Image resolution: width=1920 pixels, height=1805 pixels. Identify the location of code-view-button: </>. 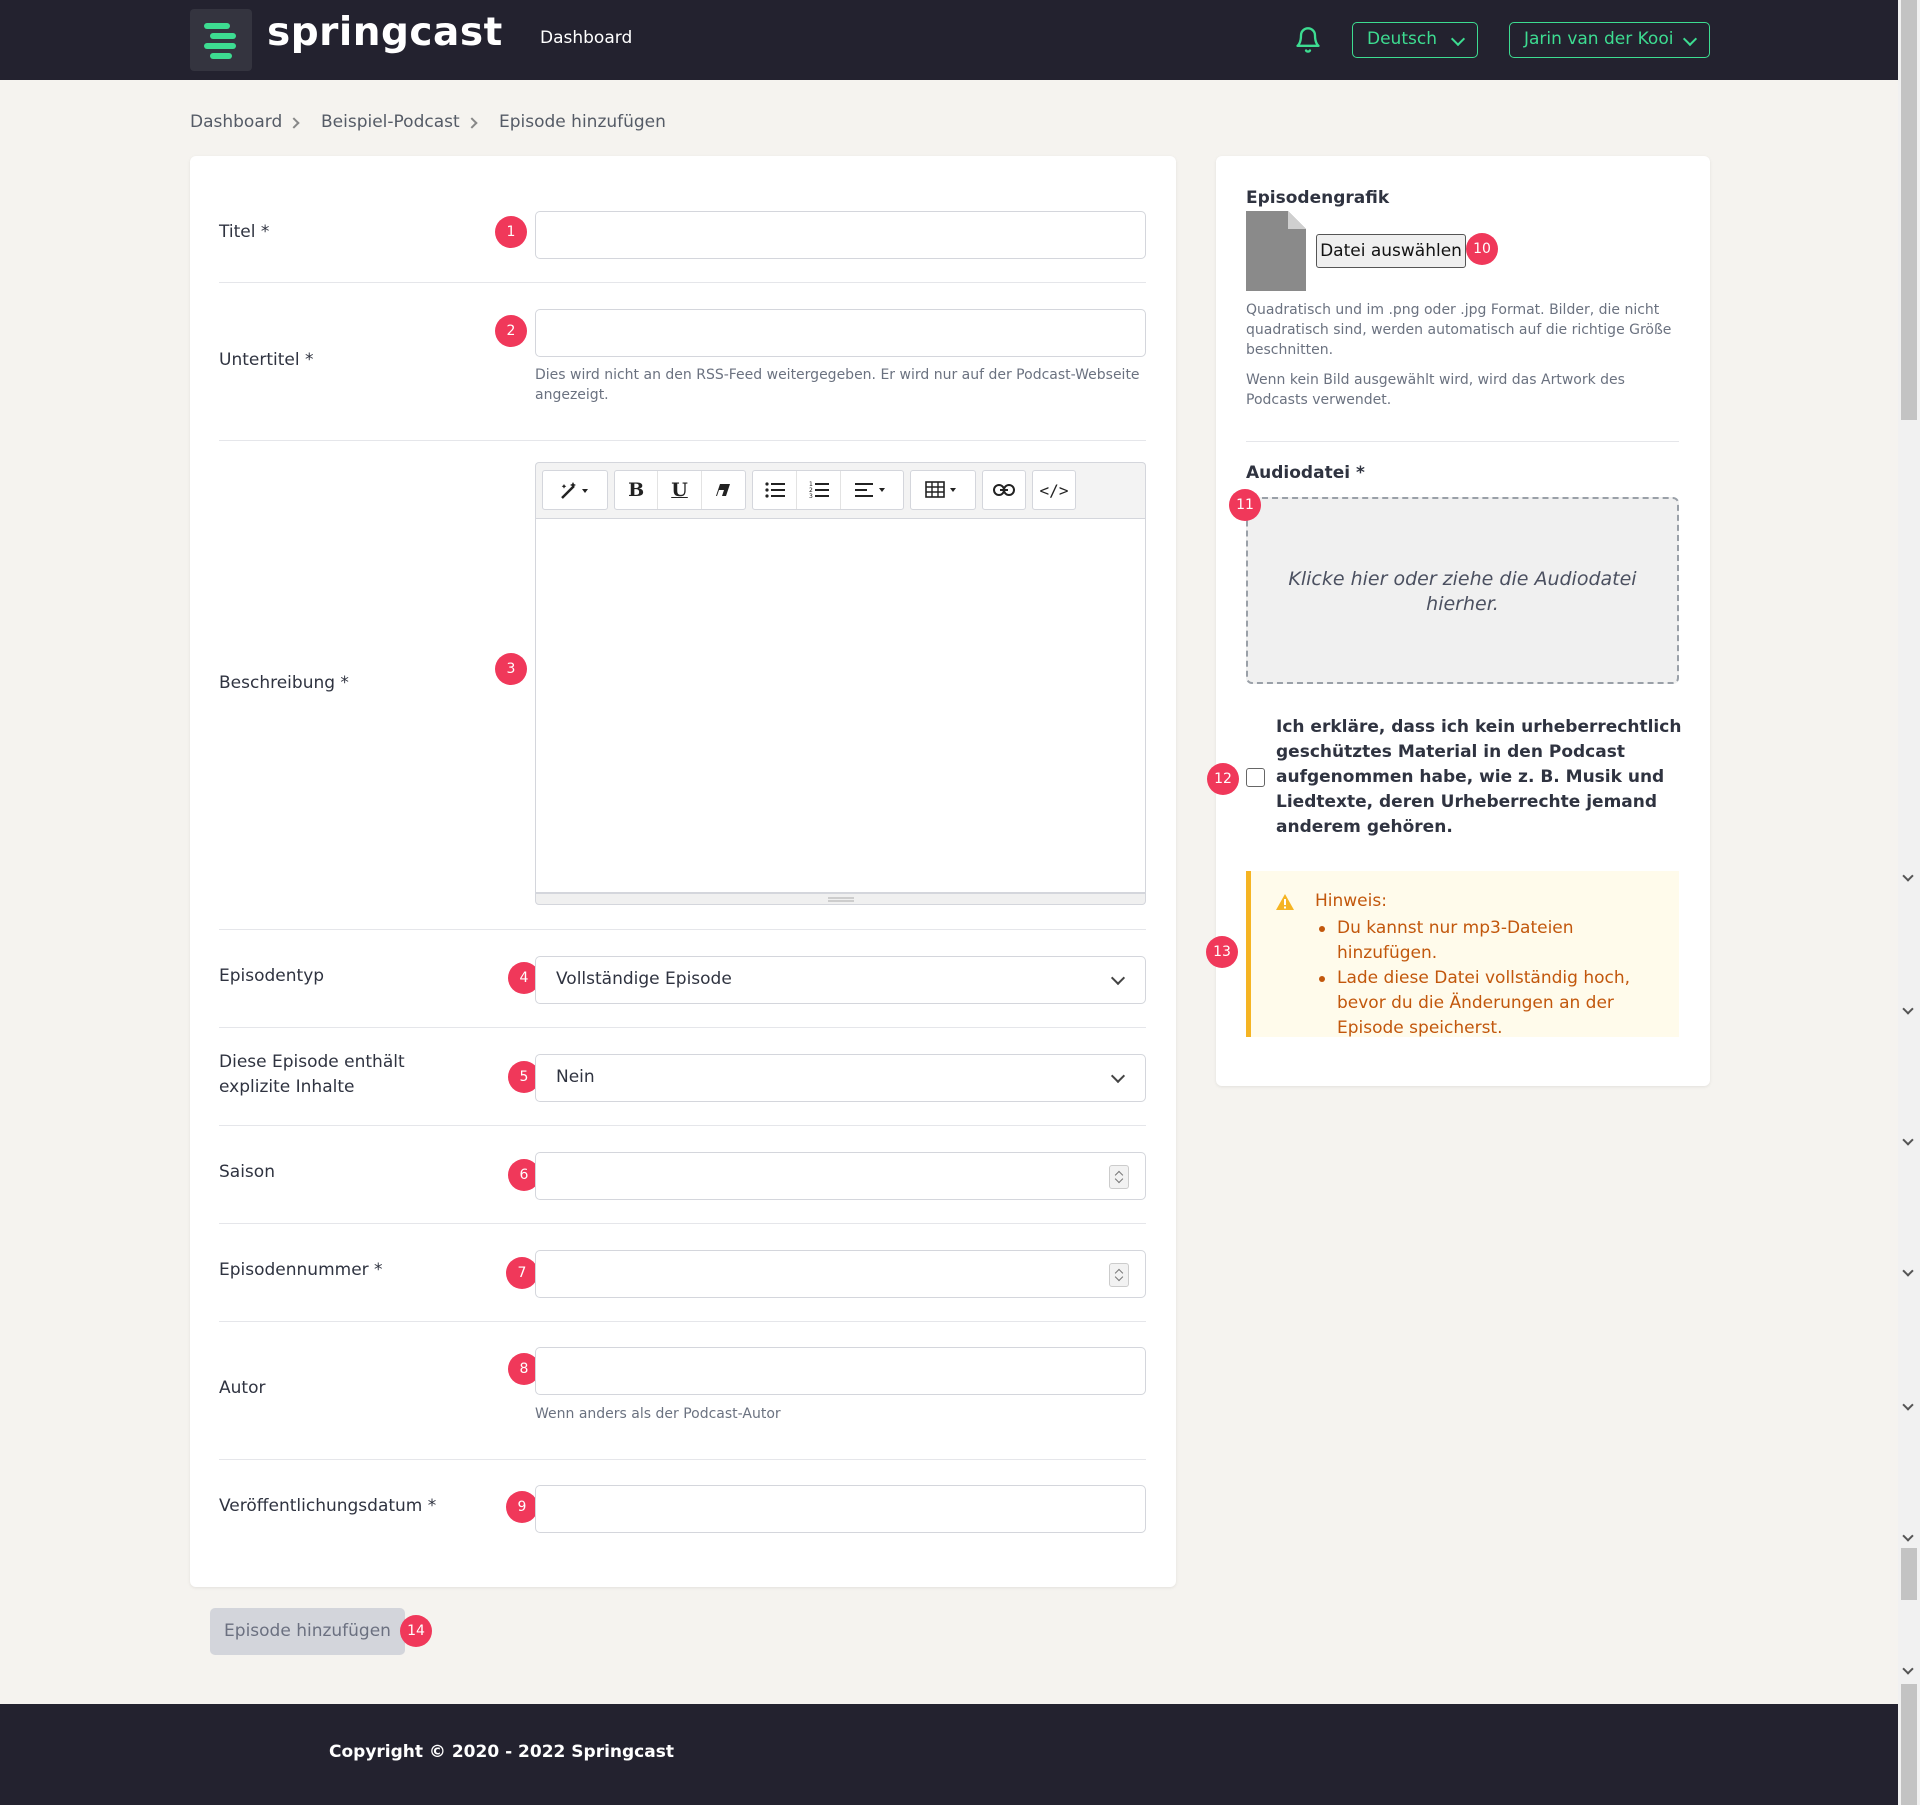
(1054, 490).